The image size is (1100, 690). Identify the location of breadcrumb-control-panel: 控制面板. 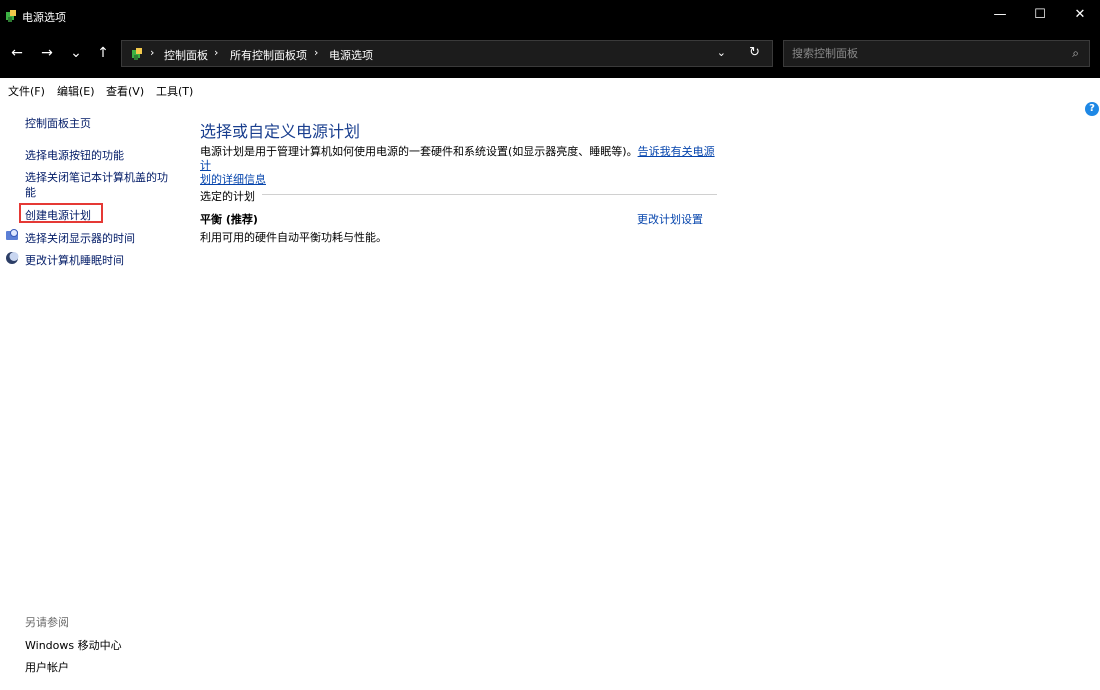
(186, 55).